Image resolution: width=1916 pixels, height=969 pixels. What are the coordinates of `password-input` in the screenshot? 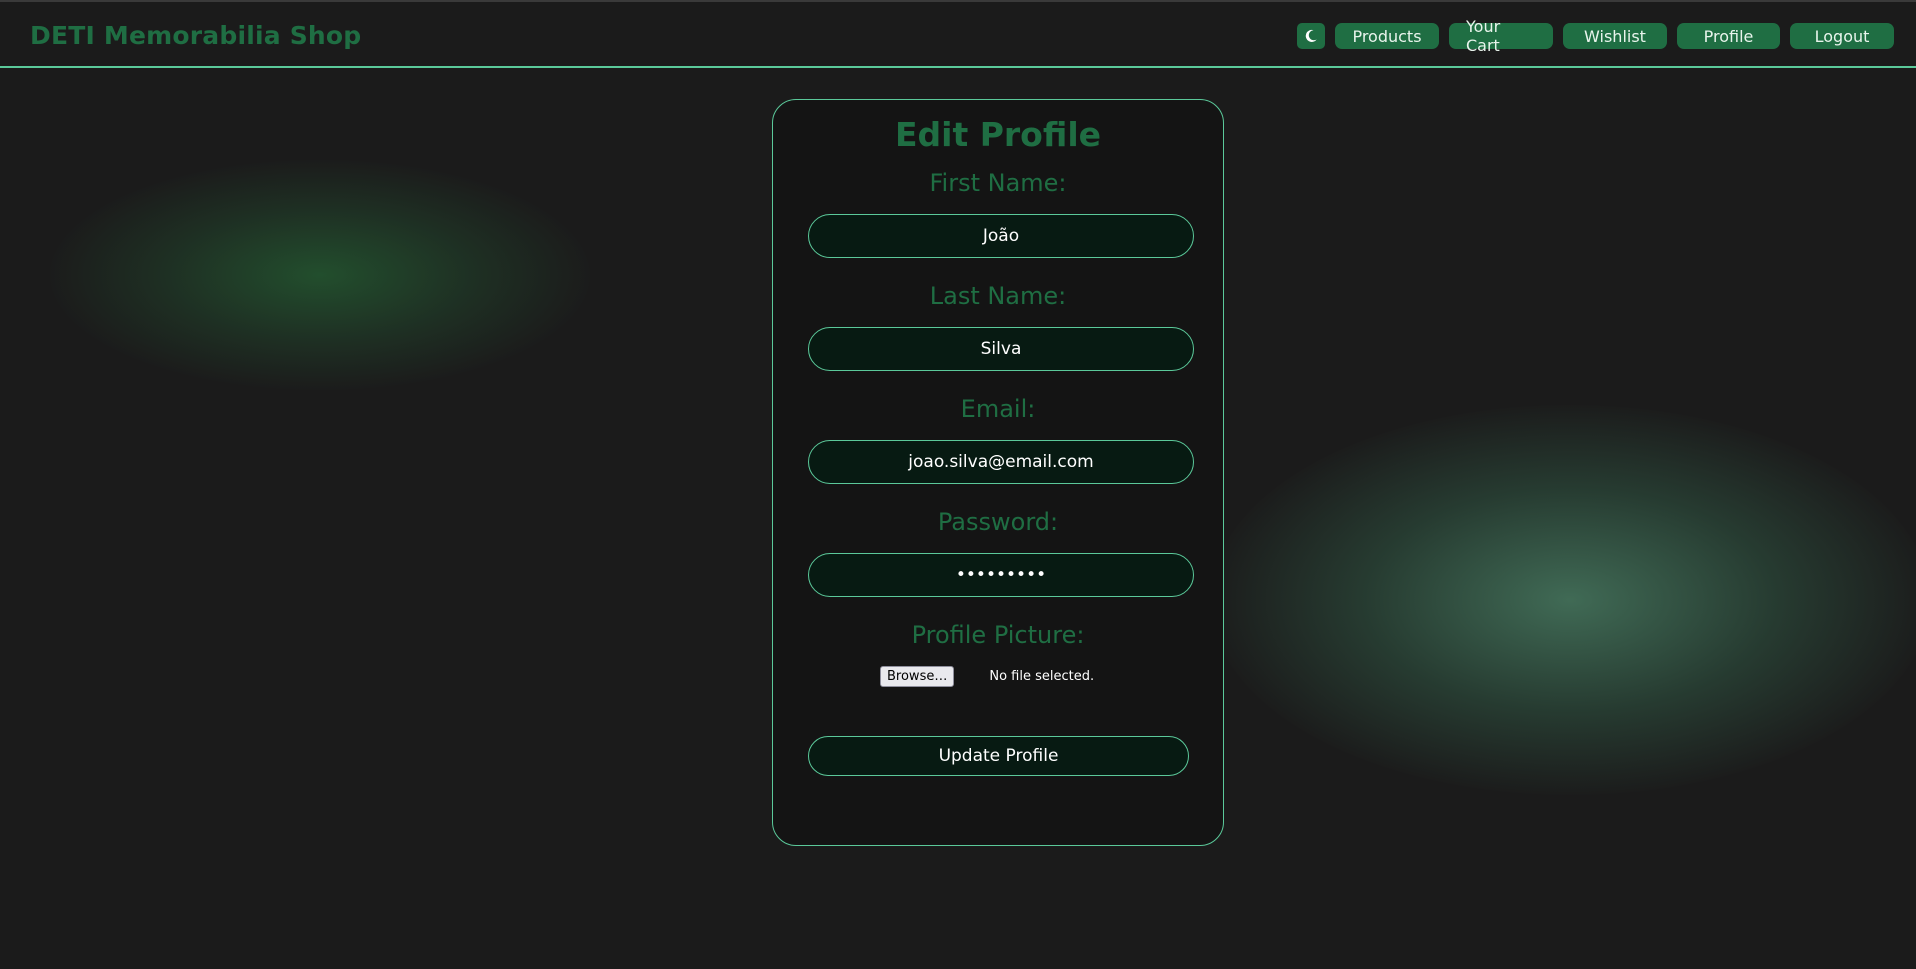 It's located at (1001, 575).